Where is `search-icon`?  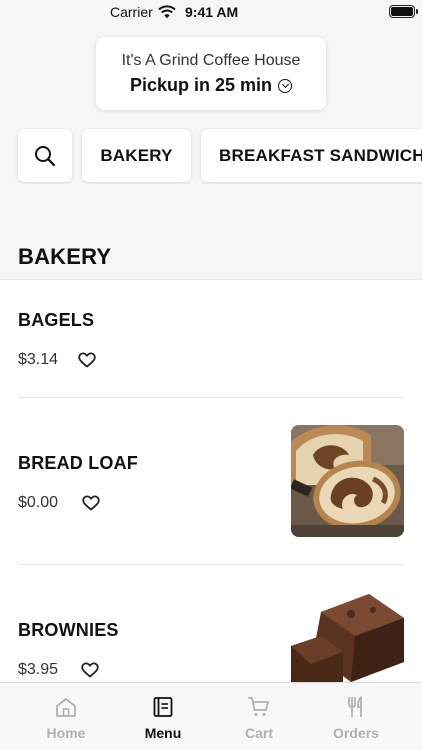 search-icon is located at coordinates (45, 155).